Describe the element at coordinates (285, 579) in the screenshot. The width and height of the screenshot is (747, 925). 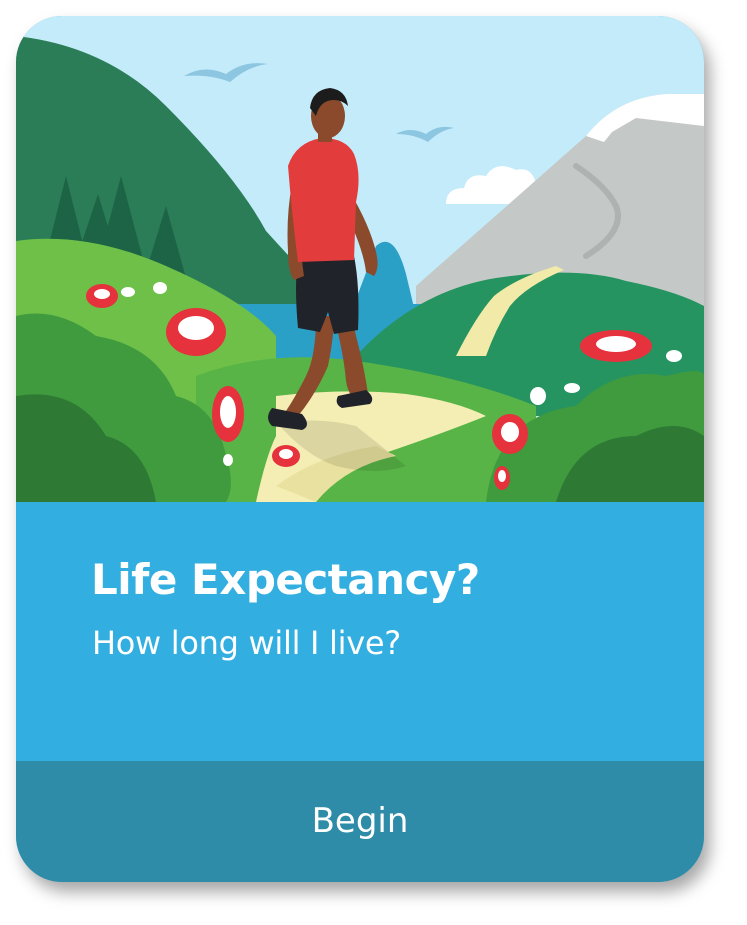
I see `card-title: Life Expectancy?` at that location.